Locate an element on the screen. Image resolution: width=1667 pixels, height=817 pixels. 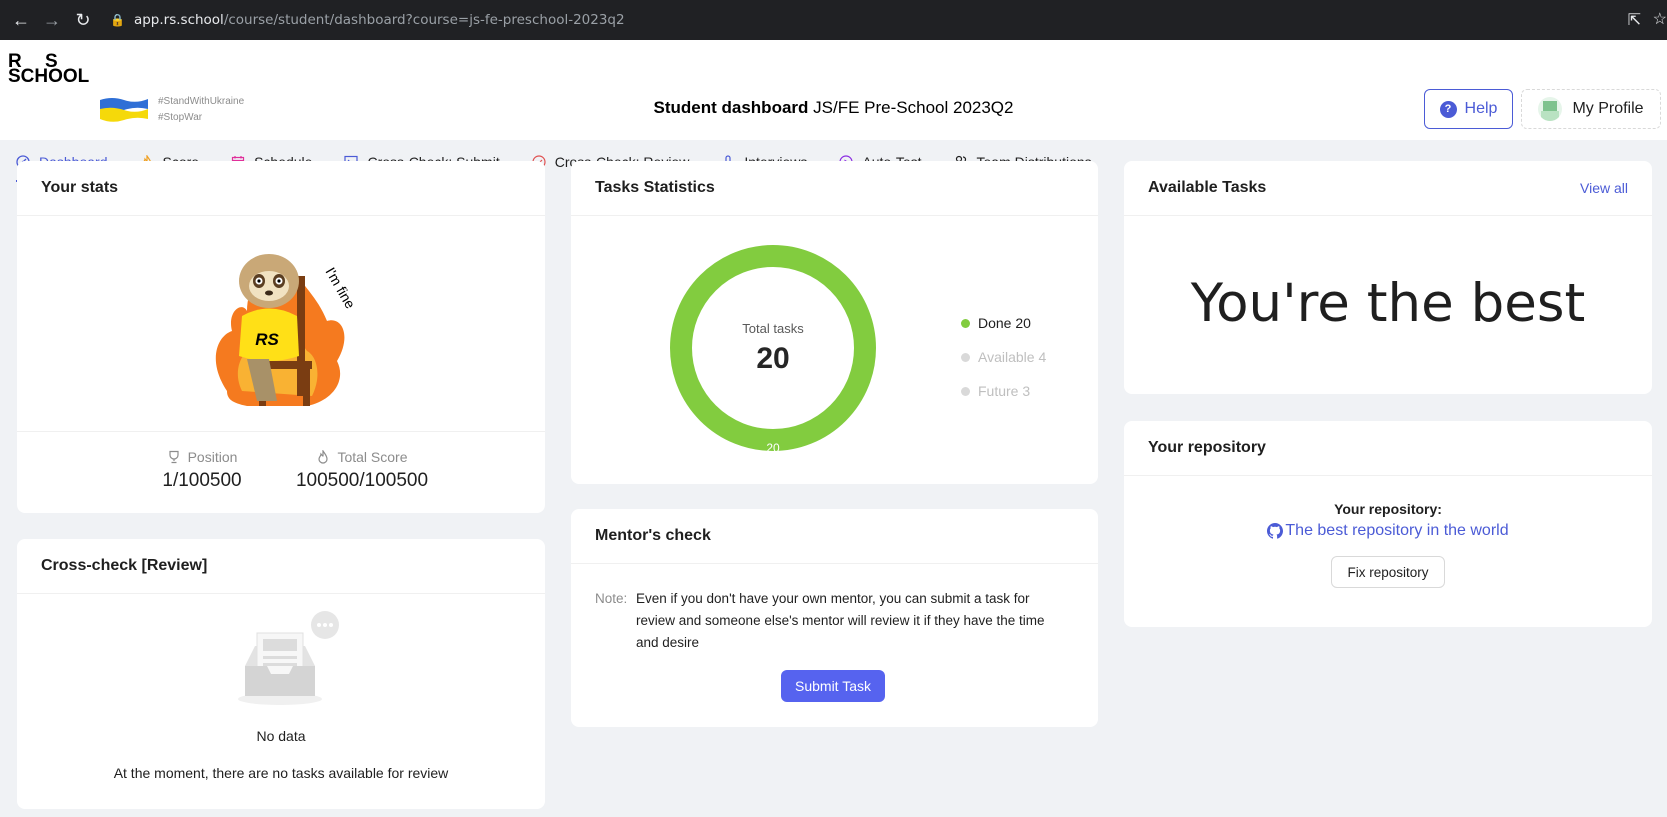
donut-ring-label: 20 is located at coordinates (773, 448).